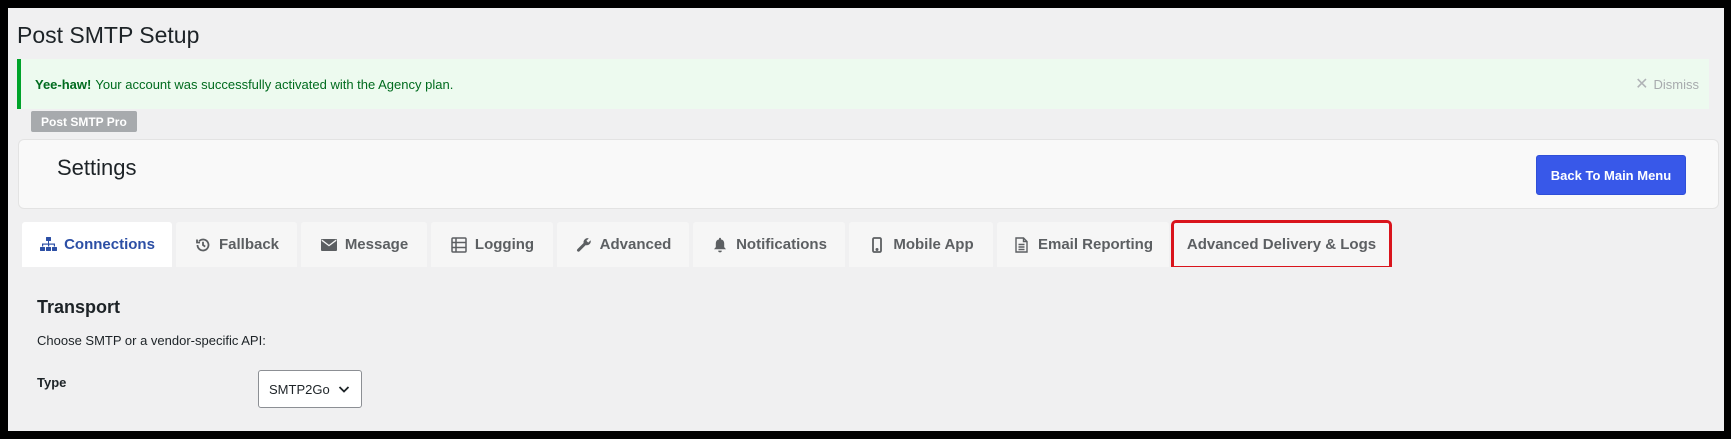 The image size is (1731, 439). What do you see at coordinates (344, 389) in the screenshot?
I see `chevron-down-icon` at bounding box center [344, 389].